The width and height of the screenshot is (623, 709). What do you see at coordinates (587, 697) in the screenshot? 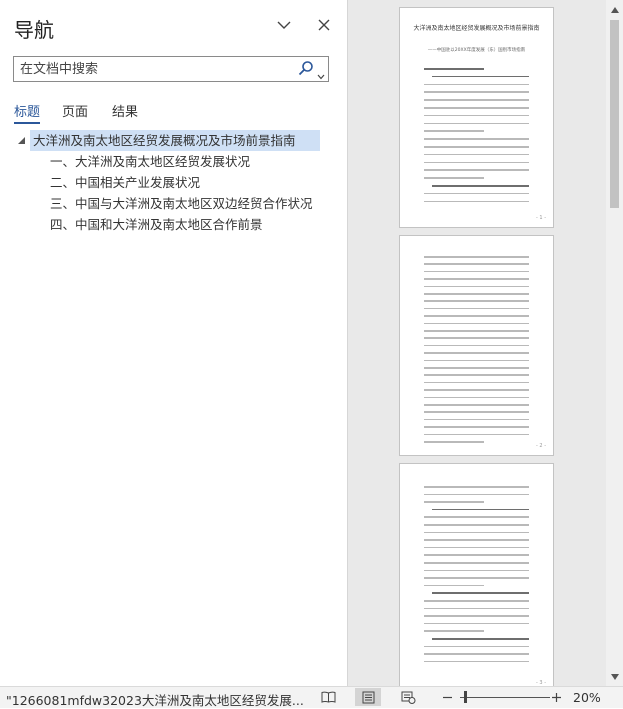
I see `zoom-level: 20%` at bounding box center [587, 697].